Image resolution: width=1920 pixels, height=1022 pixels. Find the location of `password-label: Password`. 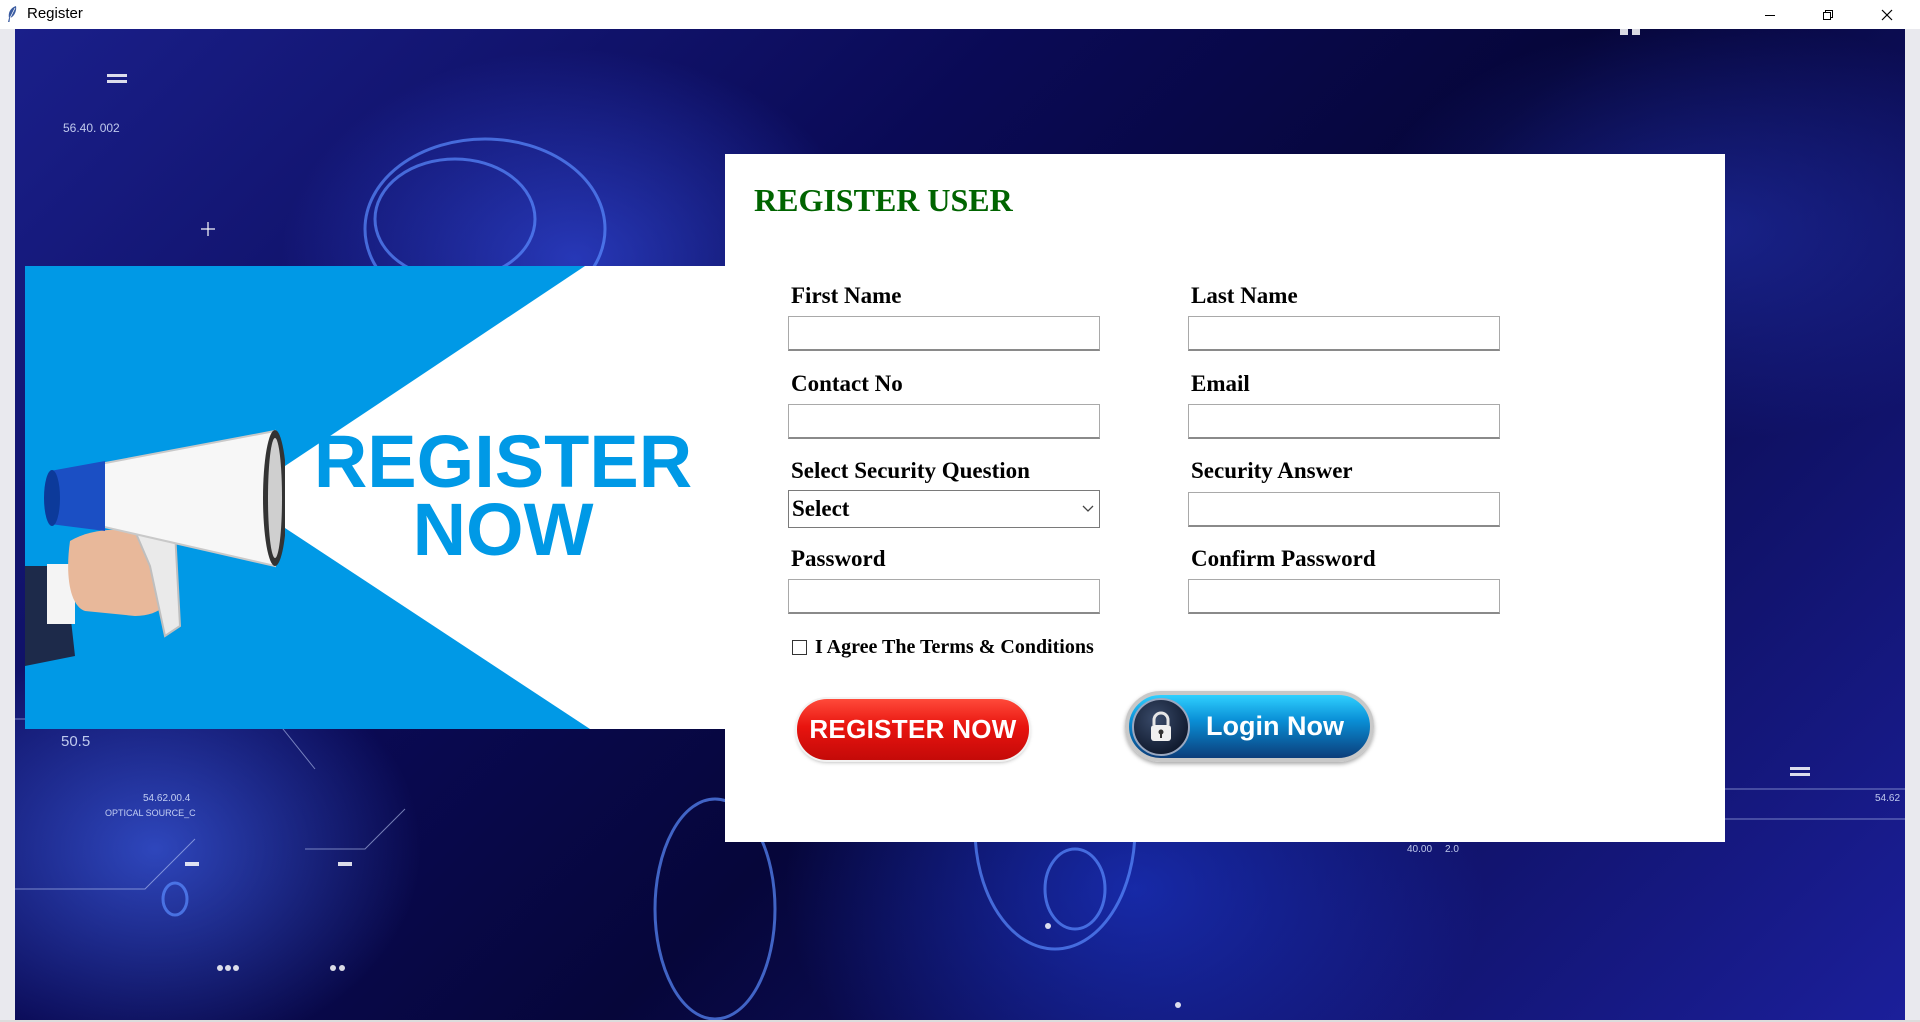

password-label: Password is located at coordinates (838, 558).